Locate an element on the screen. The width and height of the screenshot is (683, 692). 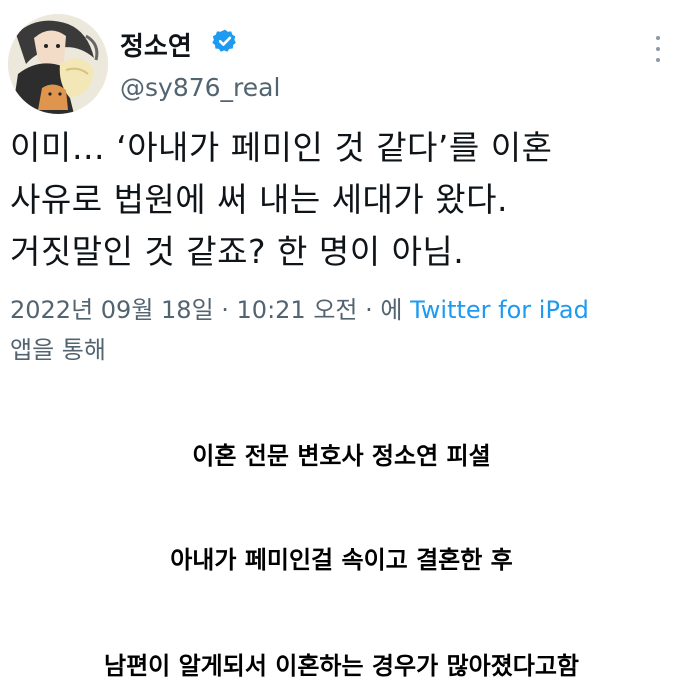
caption-line: 이혼 전문 변호사 정소연 피셜 is located at coordinates (341, 456).